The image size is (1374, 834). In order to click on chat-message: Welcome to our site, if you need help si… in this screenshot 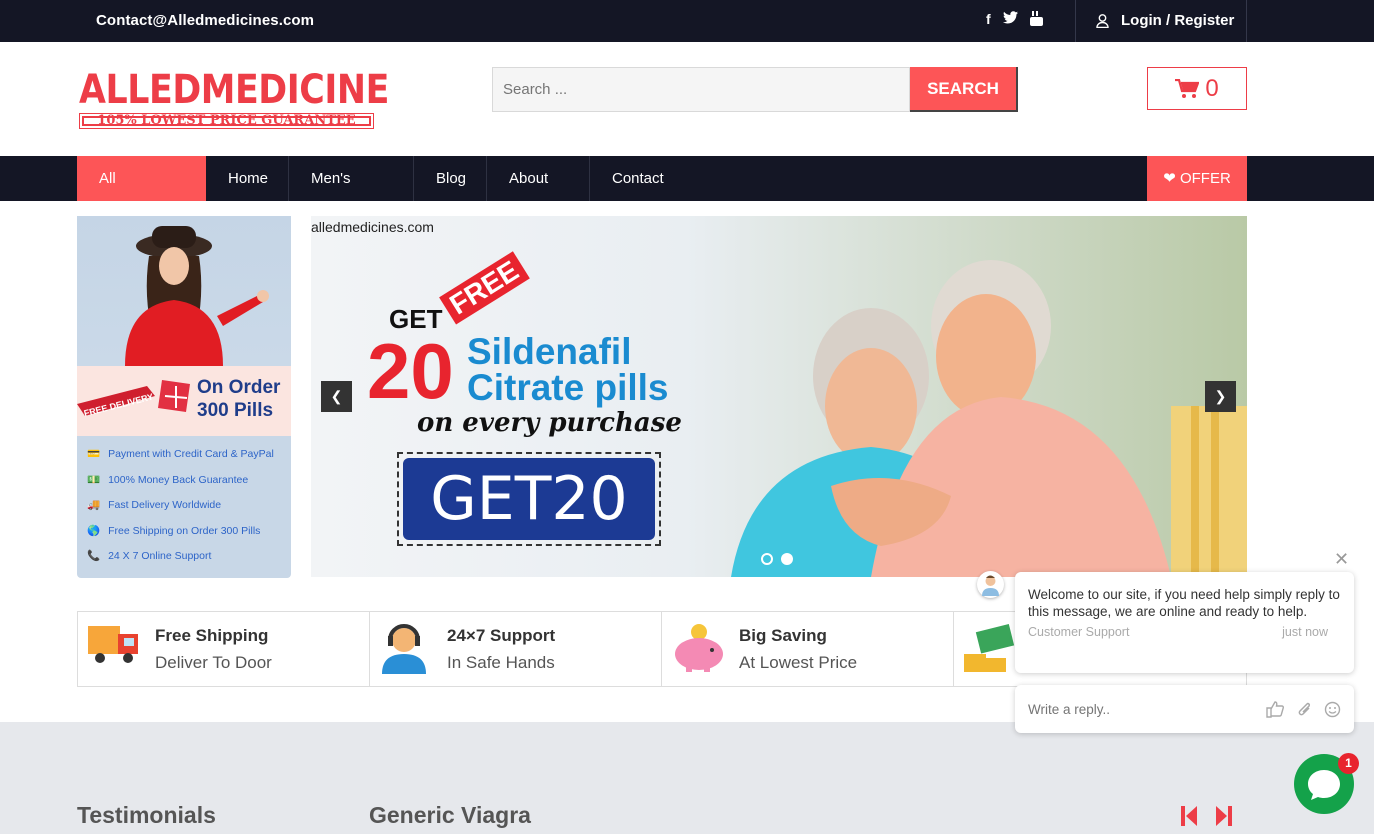, I will do `click(1184, 603)`.